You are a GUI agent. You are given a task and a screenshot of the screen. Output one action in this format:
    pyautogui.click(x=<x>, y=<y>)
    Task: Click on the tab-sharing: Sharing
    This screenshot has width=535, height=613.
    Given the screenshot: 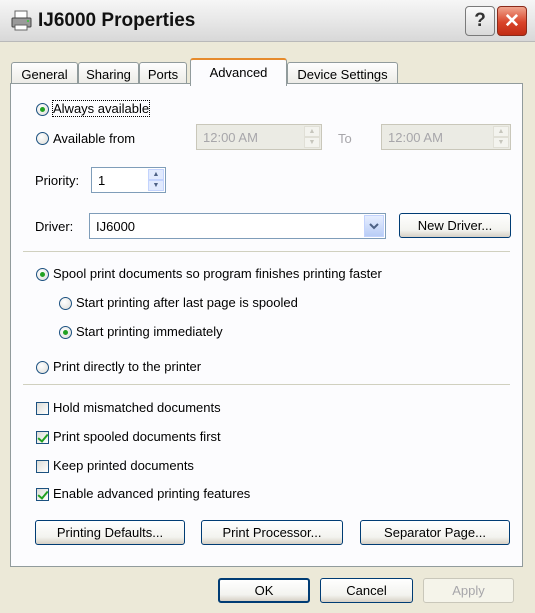 What is the action you would take?
    pyautogui.click(x=108, y=73)
    